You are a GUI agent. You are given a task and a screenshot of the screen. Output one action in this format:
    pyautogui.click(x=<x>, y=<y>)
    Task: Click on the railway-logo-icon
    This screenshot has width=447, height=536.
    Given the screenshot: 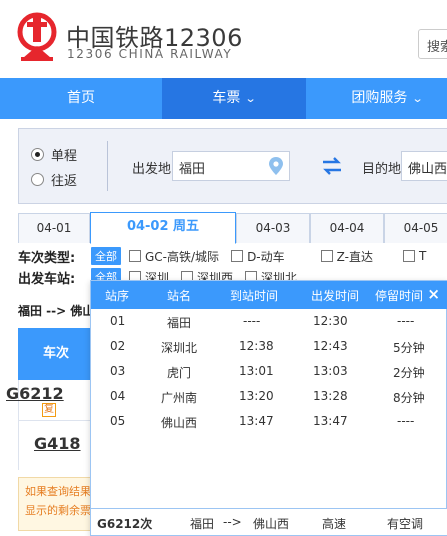 What is the action you would take?
    pyautogui.click(x=37, y=37)
    